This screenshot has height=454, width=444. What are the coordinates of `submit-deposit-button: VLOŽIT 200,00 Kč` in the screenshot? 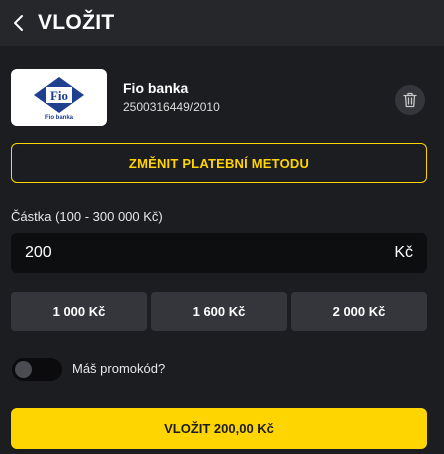 It's located at (219, 428).